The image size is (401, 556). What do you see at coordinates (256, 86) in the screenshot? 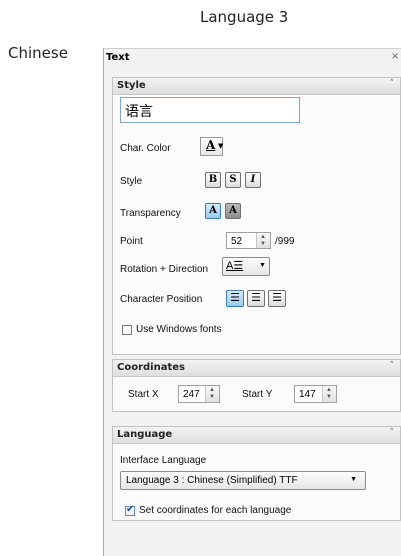
I see `style-section-header: Style ˄` at bounding box center [256, 86].